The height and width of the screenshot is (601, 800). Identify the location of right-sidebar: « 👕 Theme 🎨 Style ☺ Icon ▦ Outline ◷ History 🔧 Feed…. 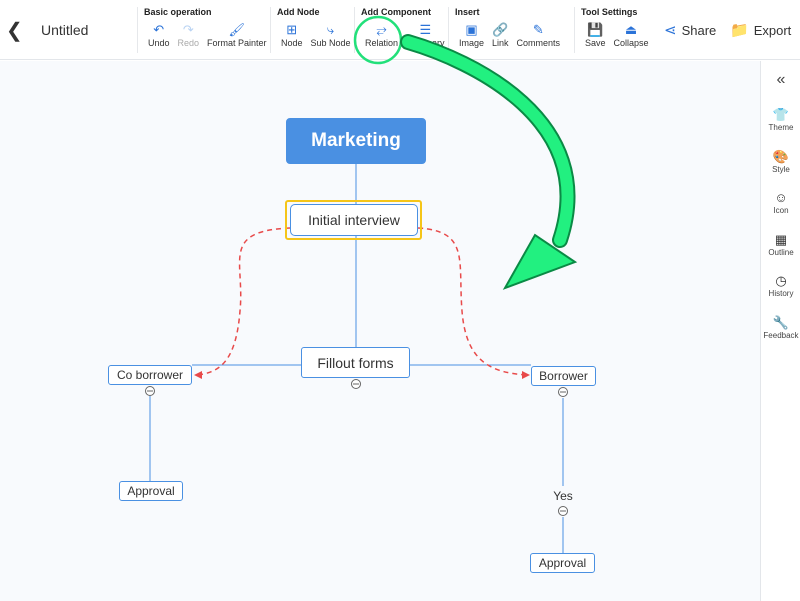
(780, 331).